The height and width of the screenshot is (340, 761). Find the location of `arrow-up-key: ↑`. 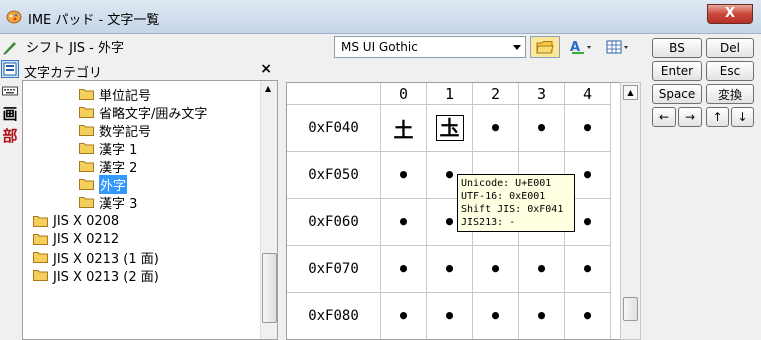

arrow-up-key: ↑ is located at coordinates (717, 117).